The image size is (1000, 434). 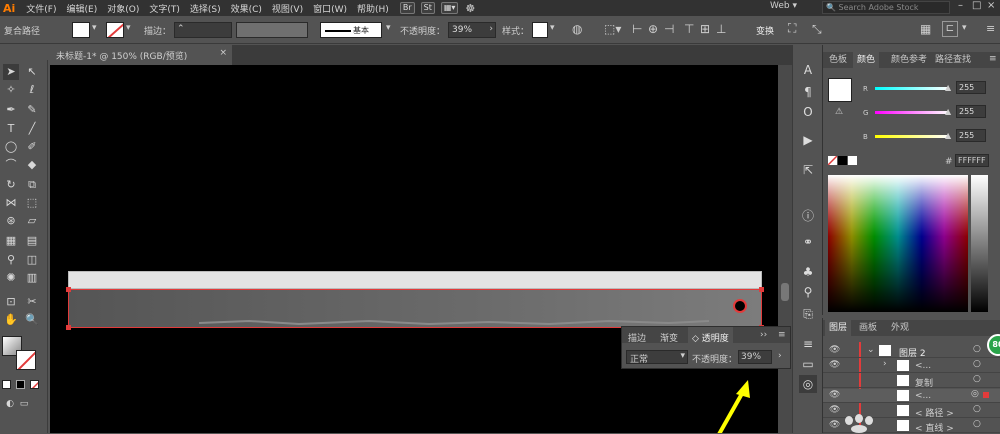 I want to click on none-mode-button, so click(x=34, y=384).